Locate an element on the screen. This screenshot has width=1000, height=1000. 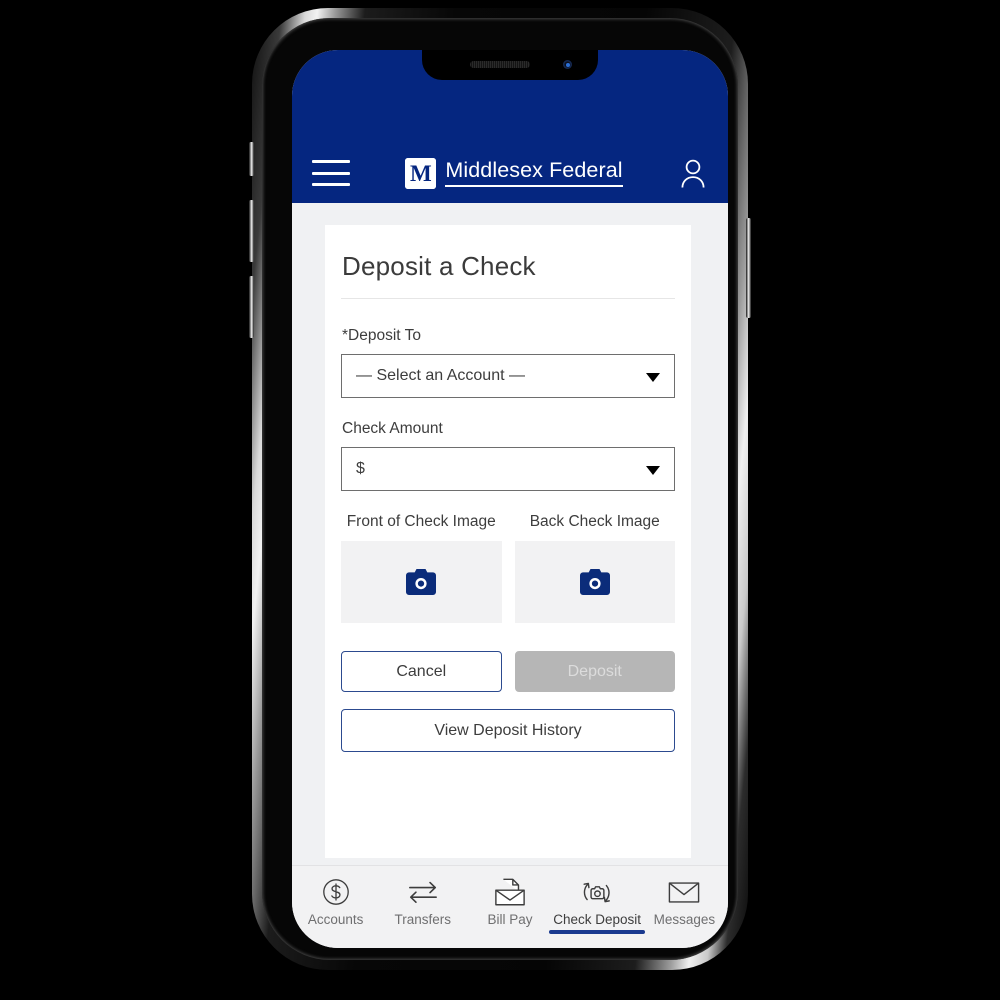
hamburger-menu-icon is located at coordinates (331, 173).